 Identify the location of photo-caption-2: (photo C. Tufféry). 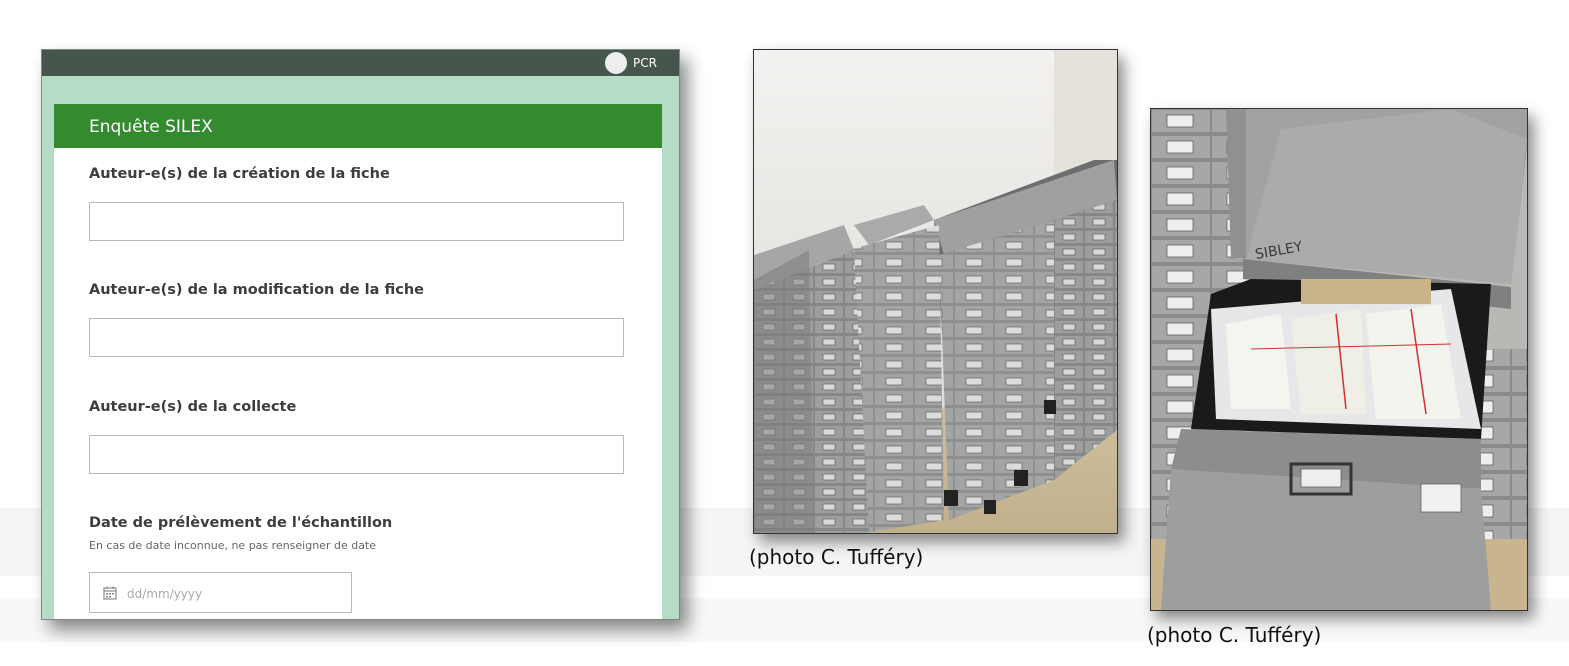
(1234, 635).